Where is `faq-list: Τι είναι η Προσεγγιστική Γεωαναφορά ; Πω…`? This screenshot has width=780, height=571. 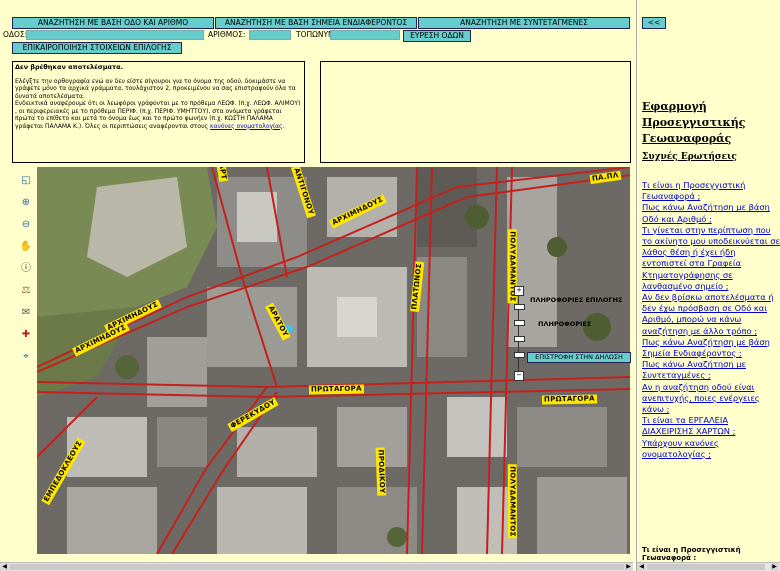 faq-list: Τι είναι η Προσεγγιστική Γεωαναφορά ; Πω… is located at coordinates (711, 320).